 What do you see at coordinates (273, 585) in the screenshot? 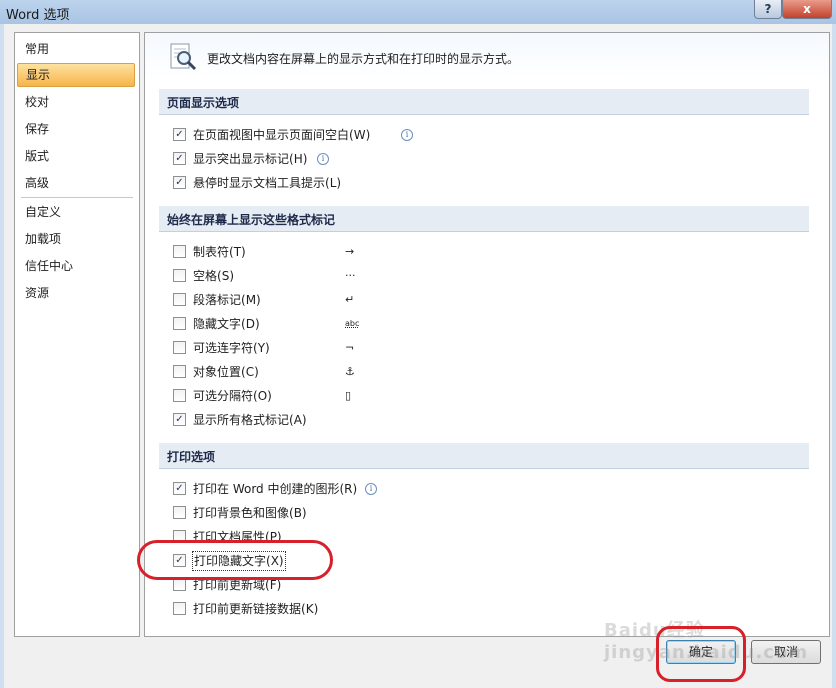
I see `option-hotkey: (F)` at bounding box center [273, 585].